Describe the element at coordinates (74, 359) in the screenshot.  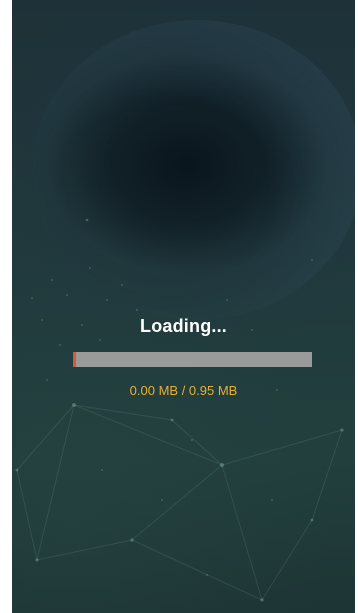
I see `download-progress-fill` at that location.